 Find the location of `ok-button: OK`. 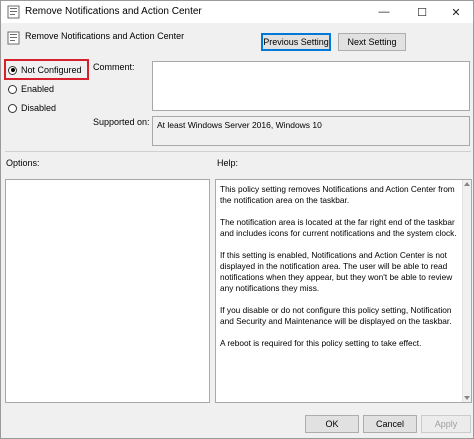

ok-button: OK is located at coordinates (332, 424).